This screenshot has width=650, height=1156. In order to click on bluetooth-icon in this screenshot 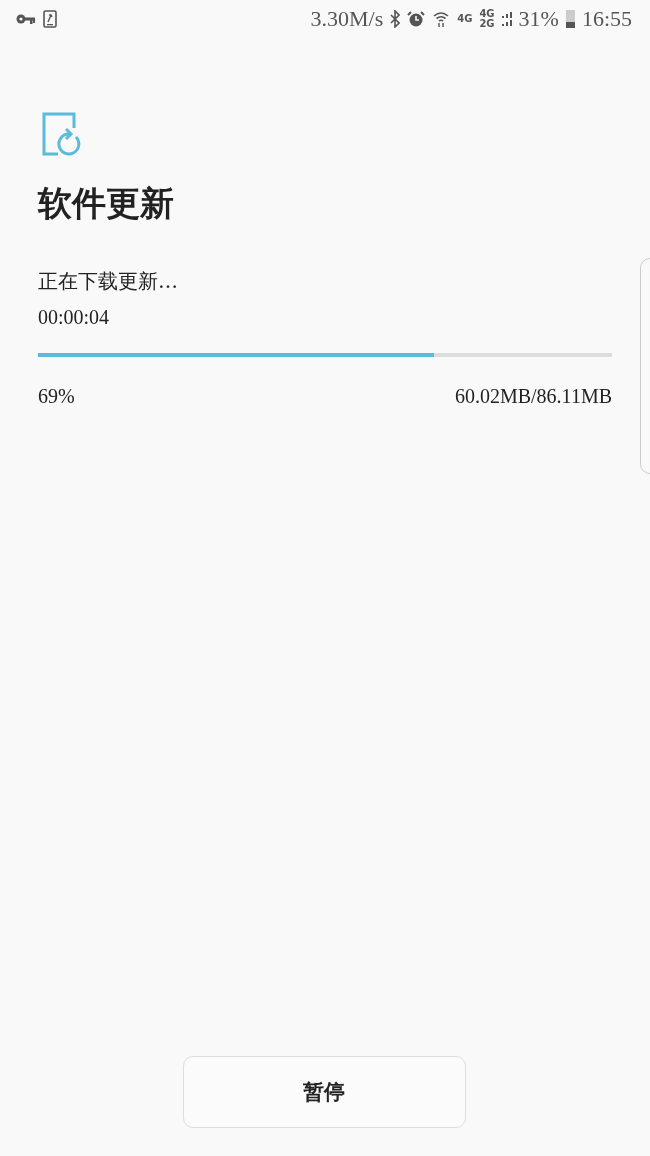, I will do `click(395, 19)`.